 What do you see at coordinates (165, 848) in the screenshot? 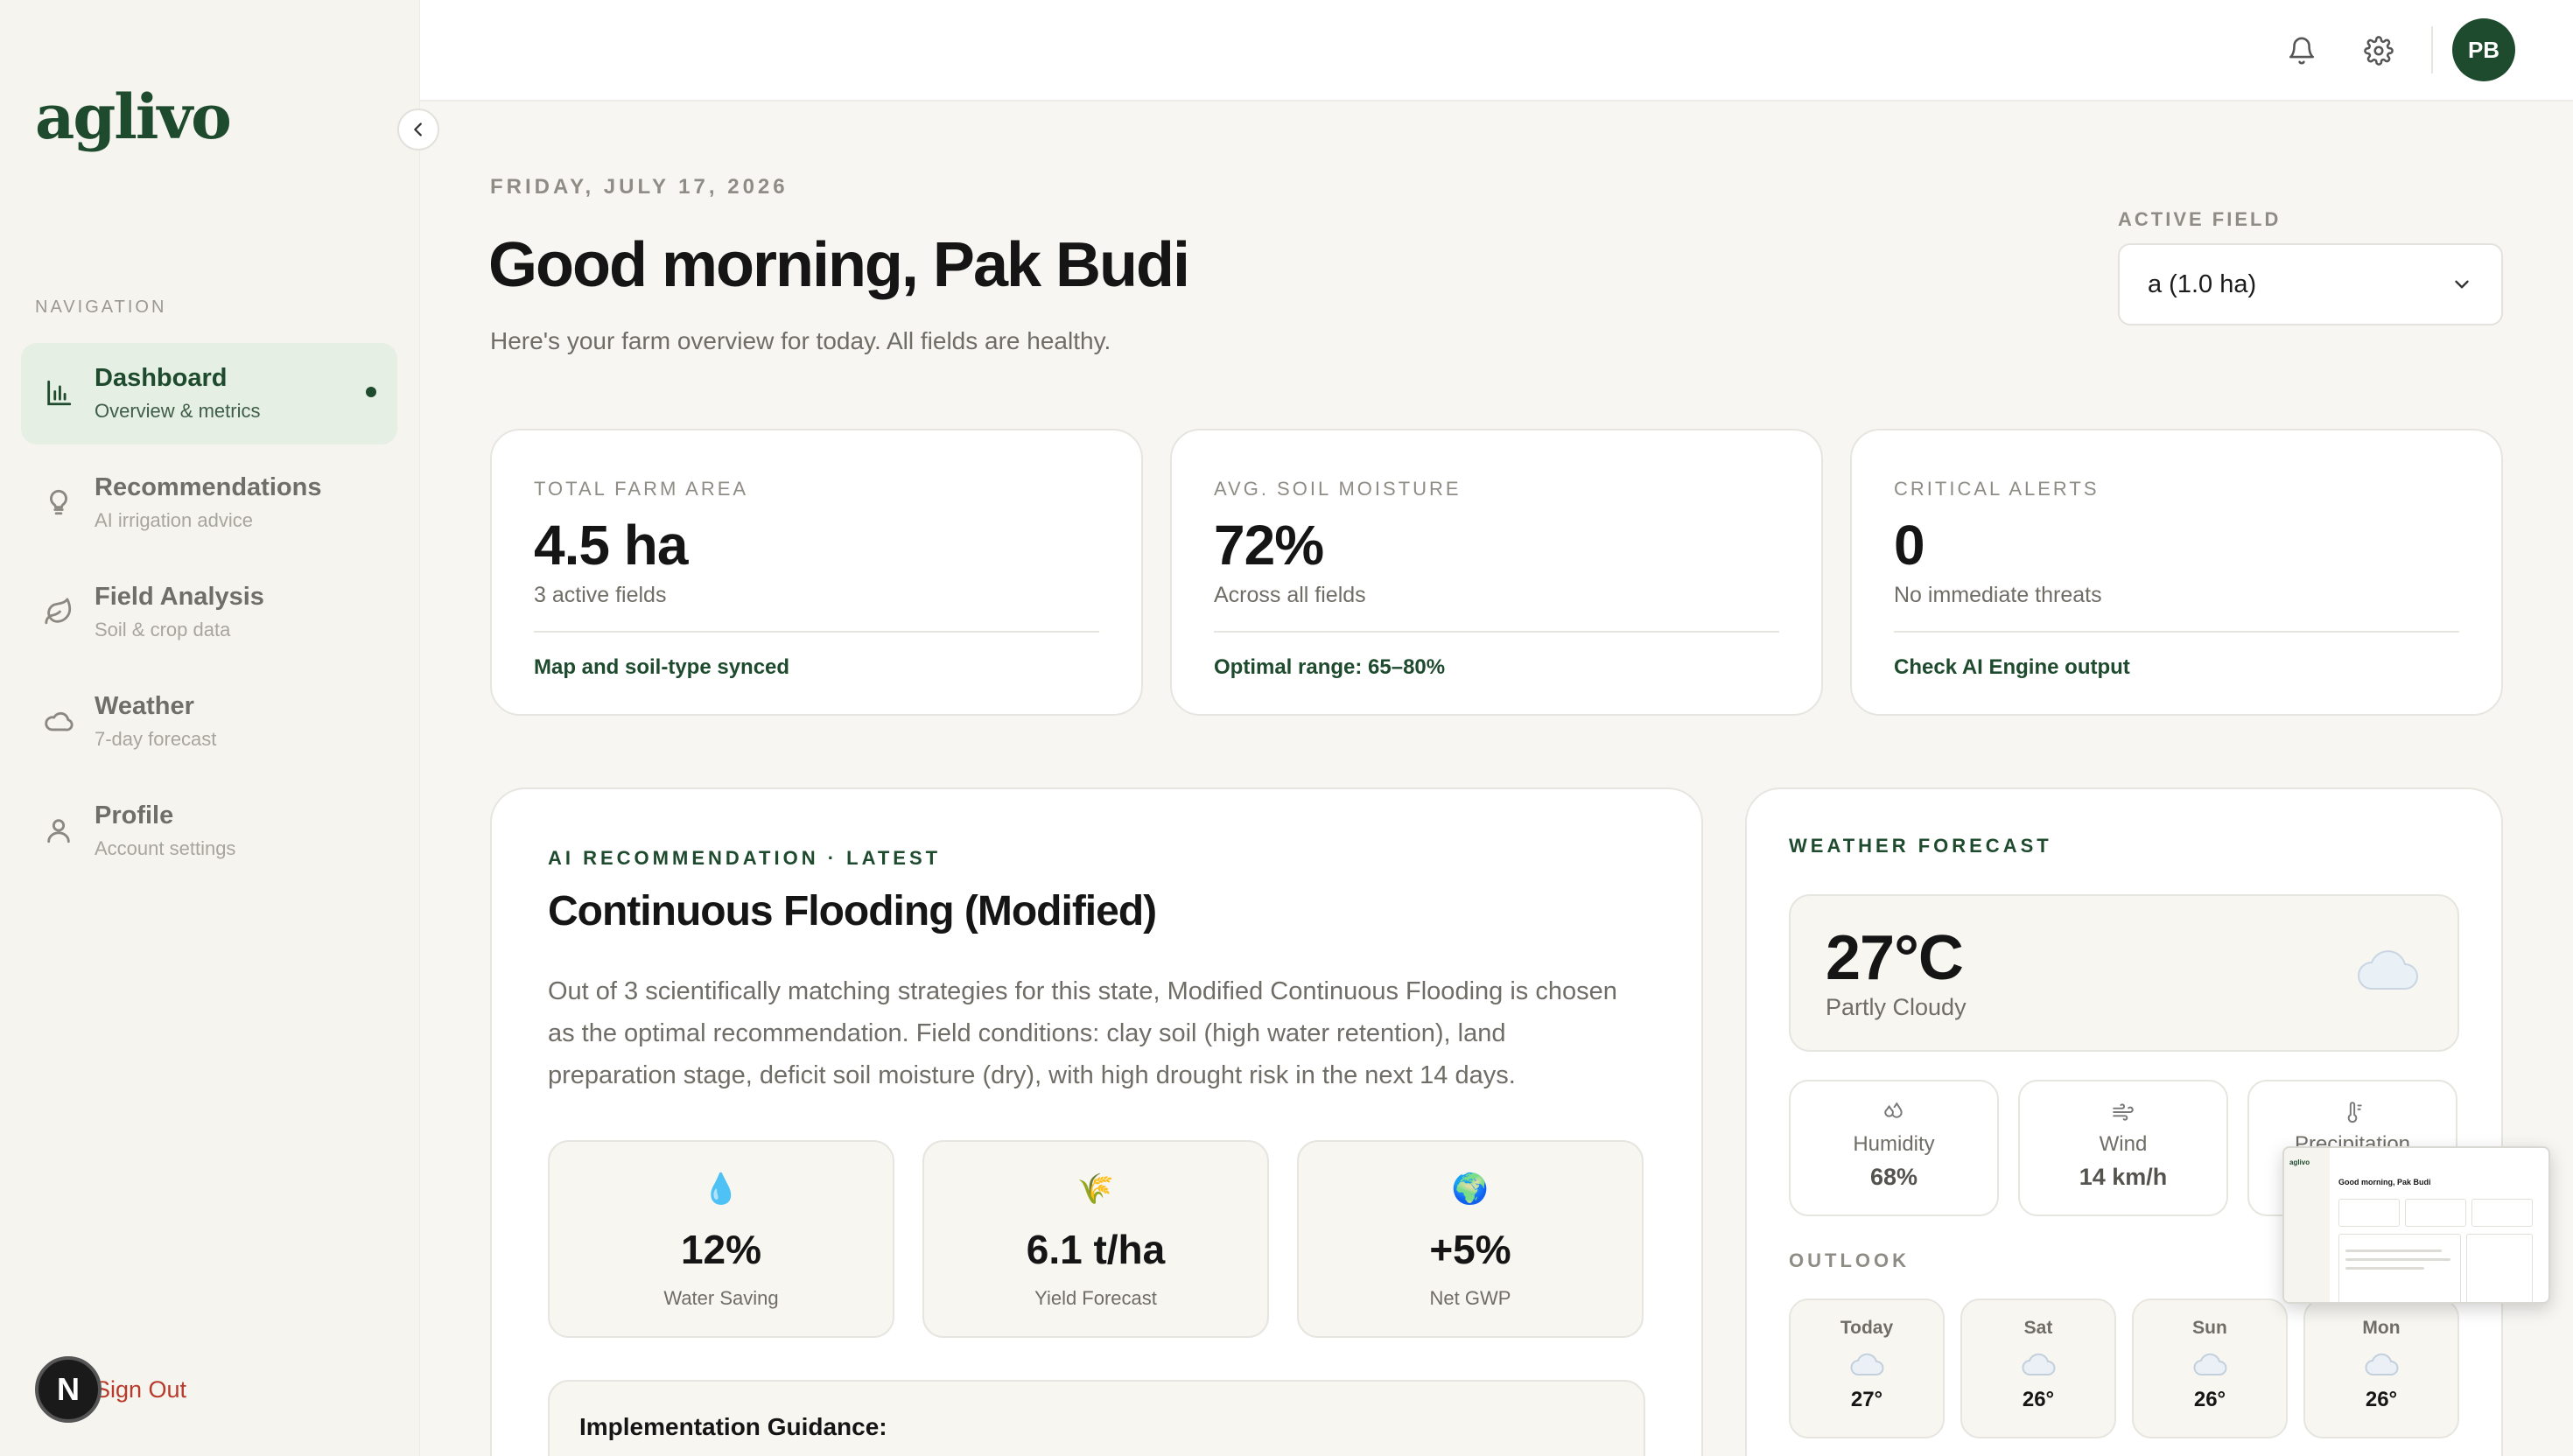
I see `sidebar-item-sublabel: Account settings` at bounding box center [165, 848].